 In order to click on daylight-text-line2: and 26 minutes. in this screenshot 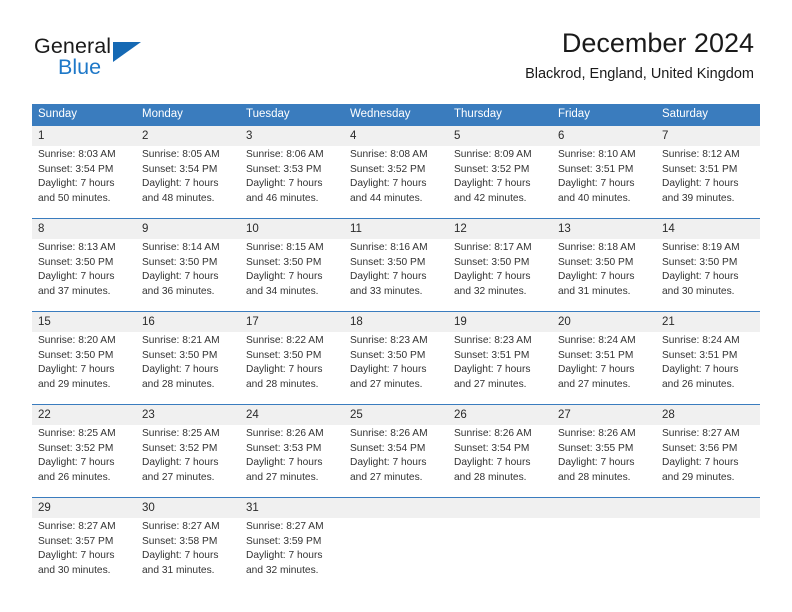, I will do `click(74, 477)`.